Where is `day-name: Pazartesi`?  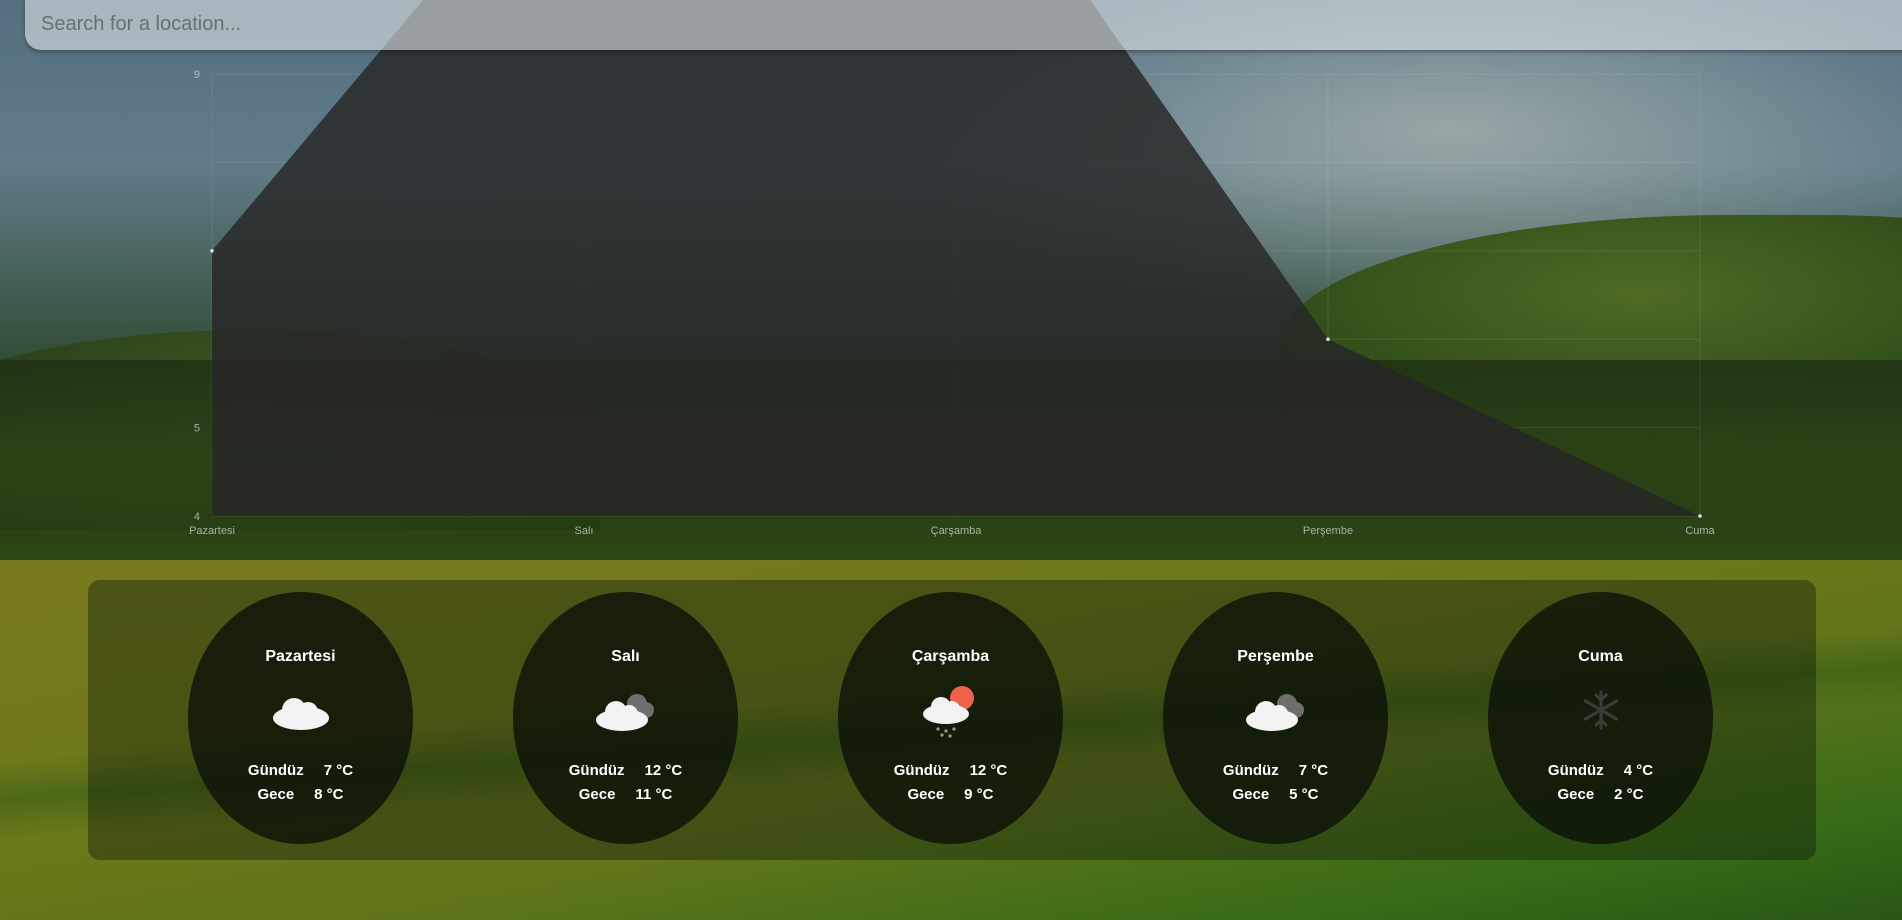 day-name: Pazartesi is located at coordinates (300, 656).